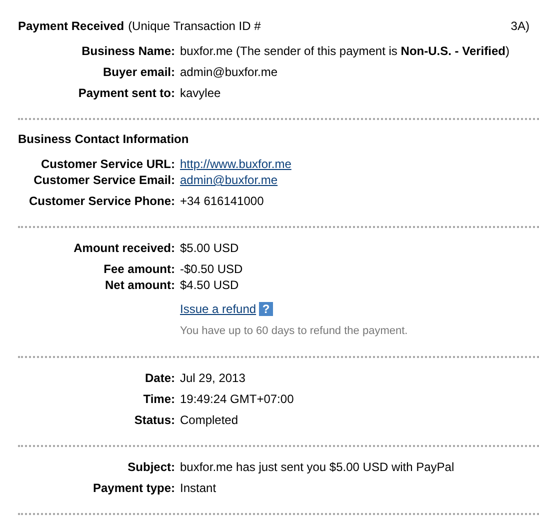  What do you see at coordinates (200, 93) in the screenshot?
I see `field-value: kavylee` at bounding box center [200, 93].